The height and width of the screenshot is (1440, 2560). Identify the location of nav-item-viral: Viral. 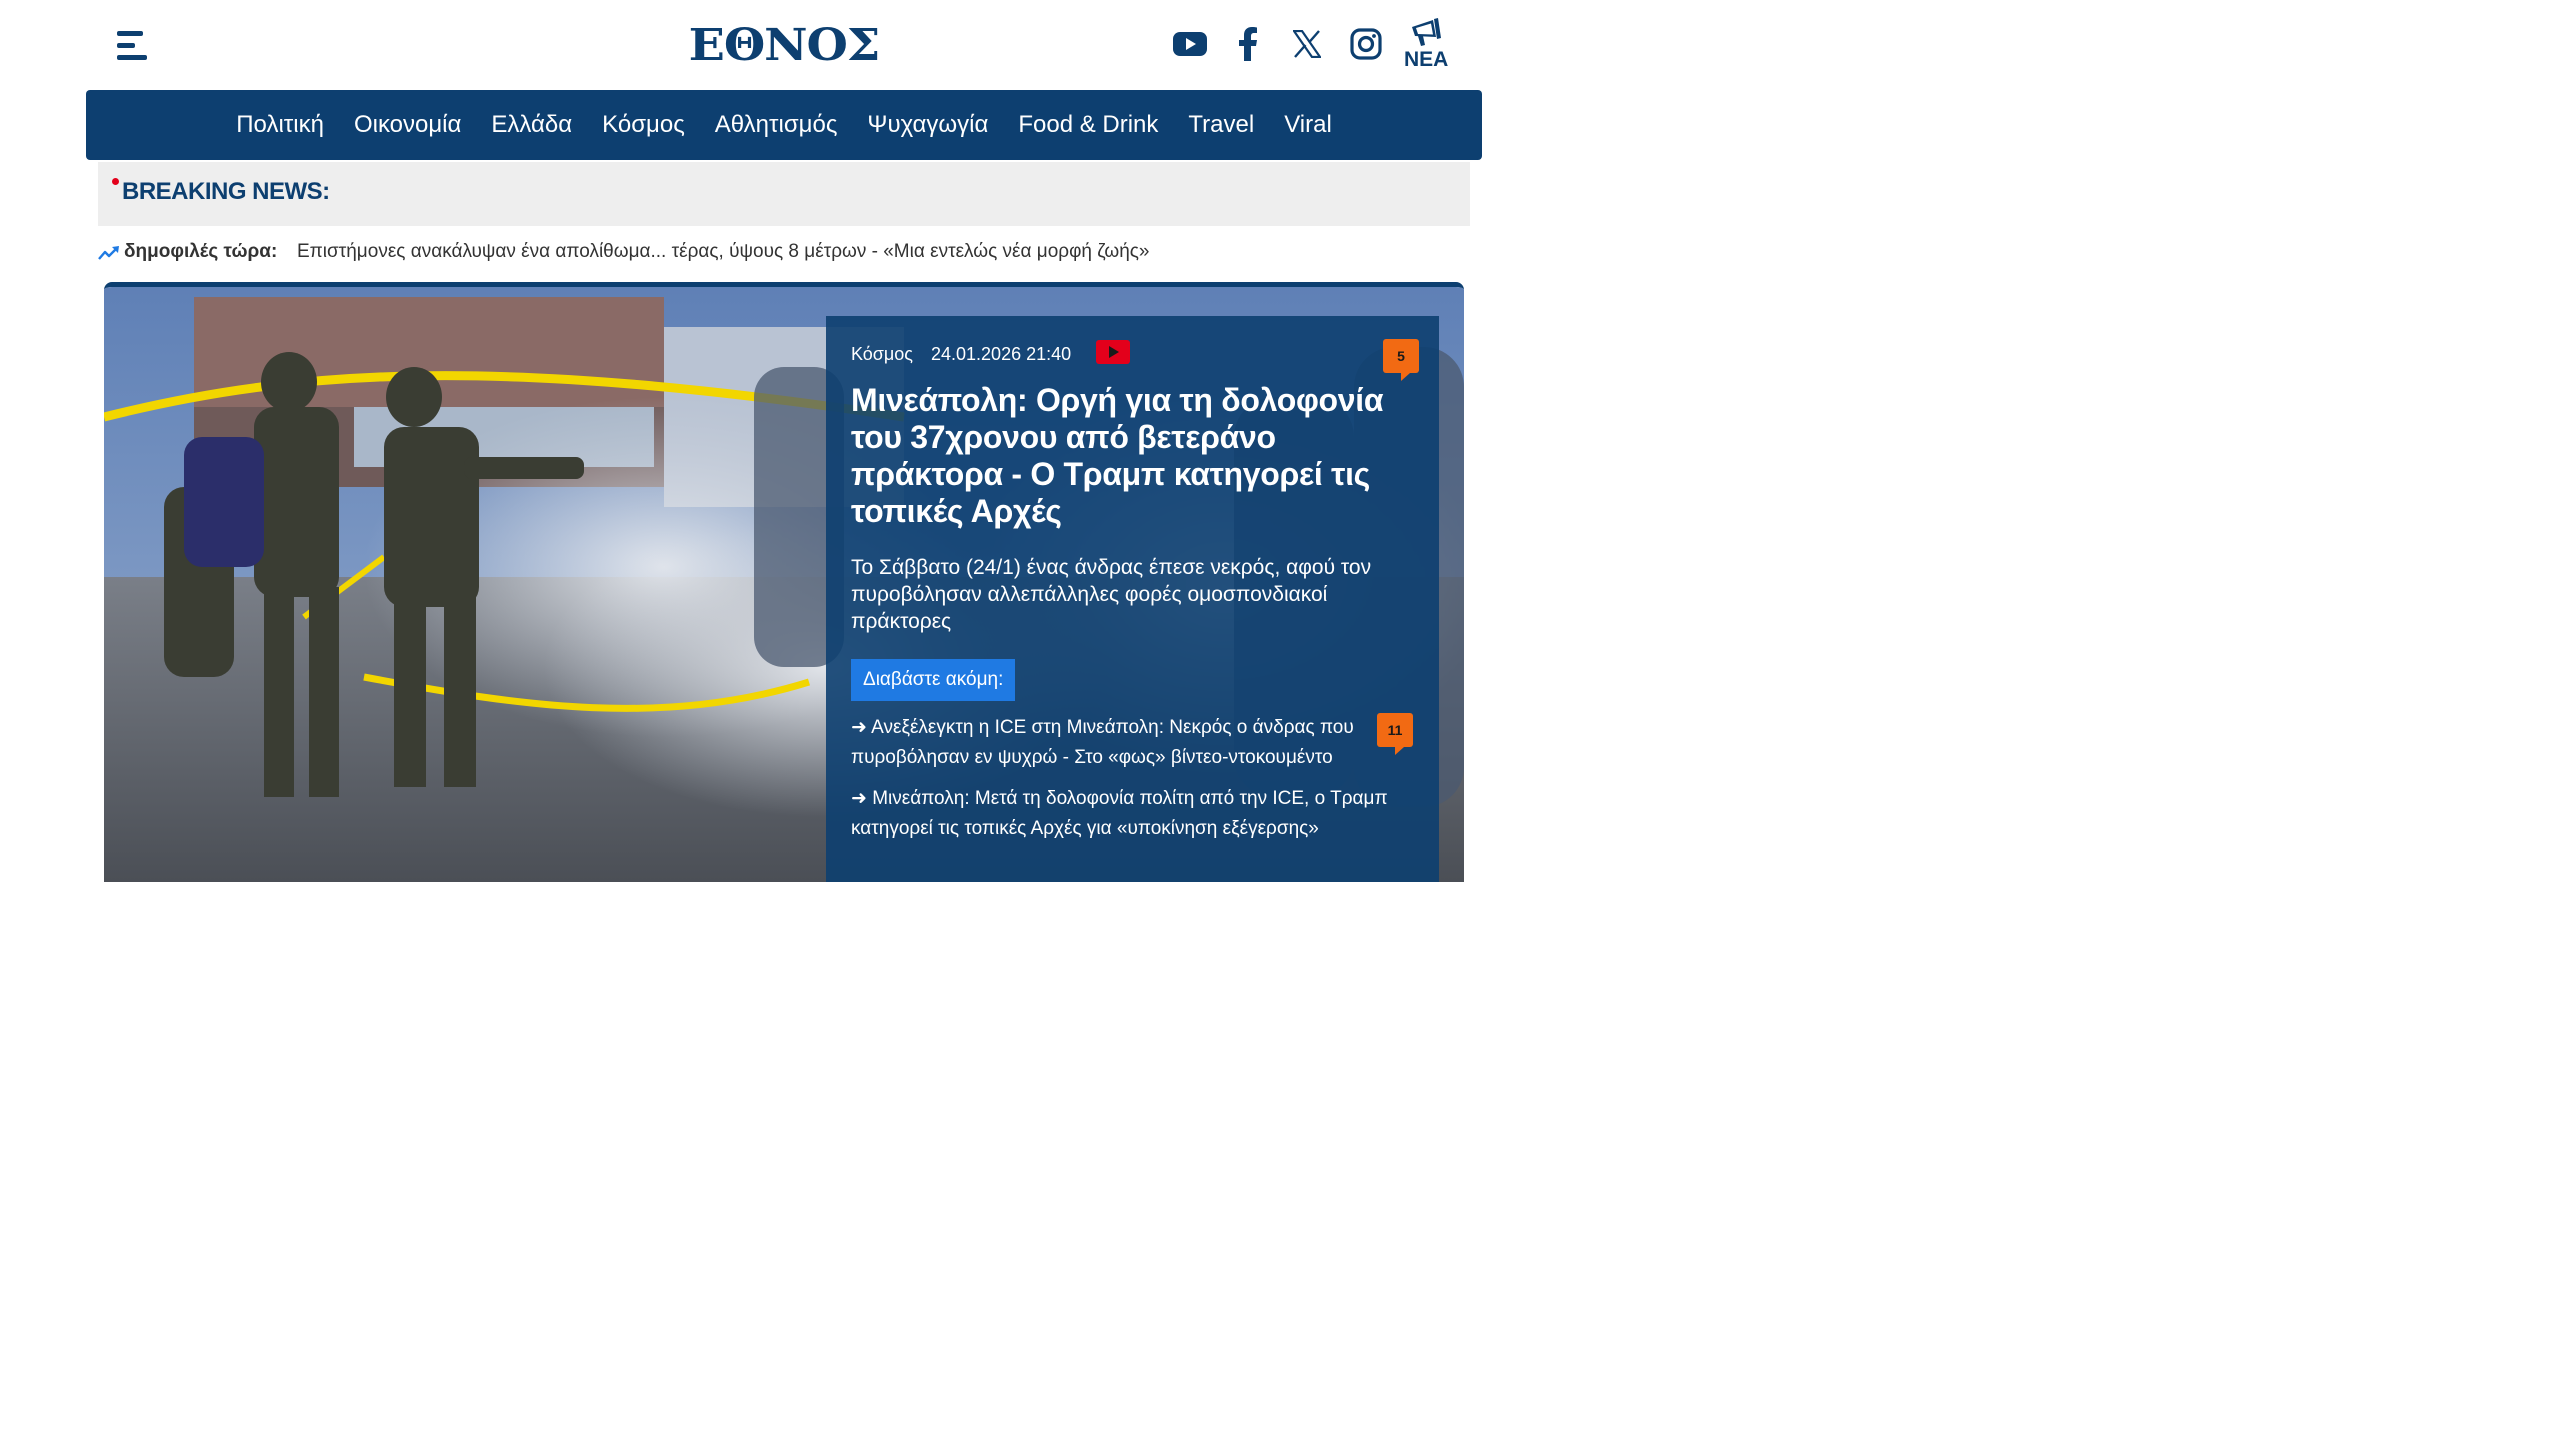
(1308, 125).